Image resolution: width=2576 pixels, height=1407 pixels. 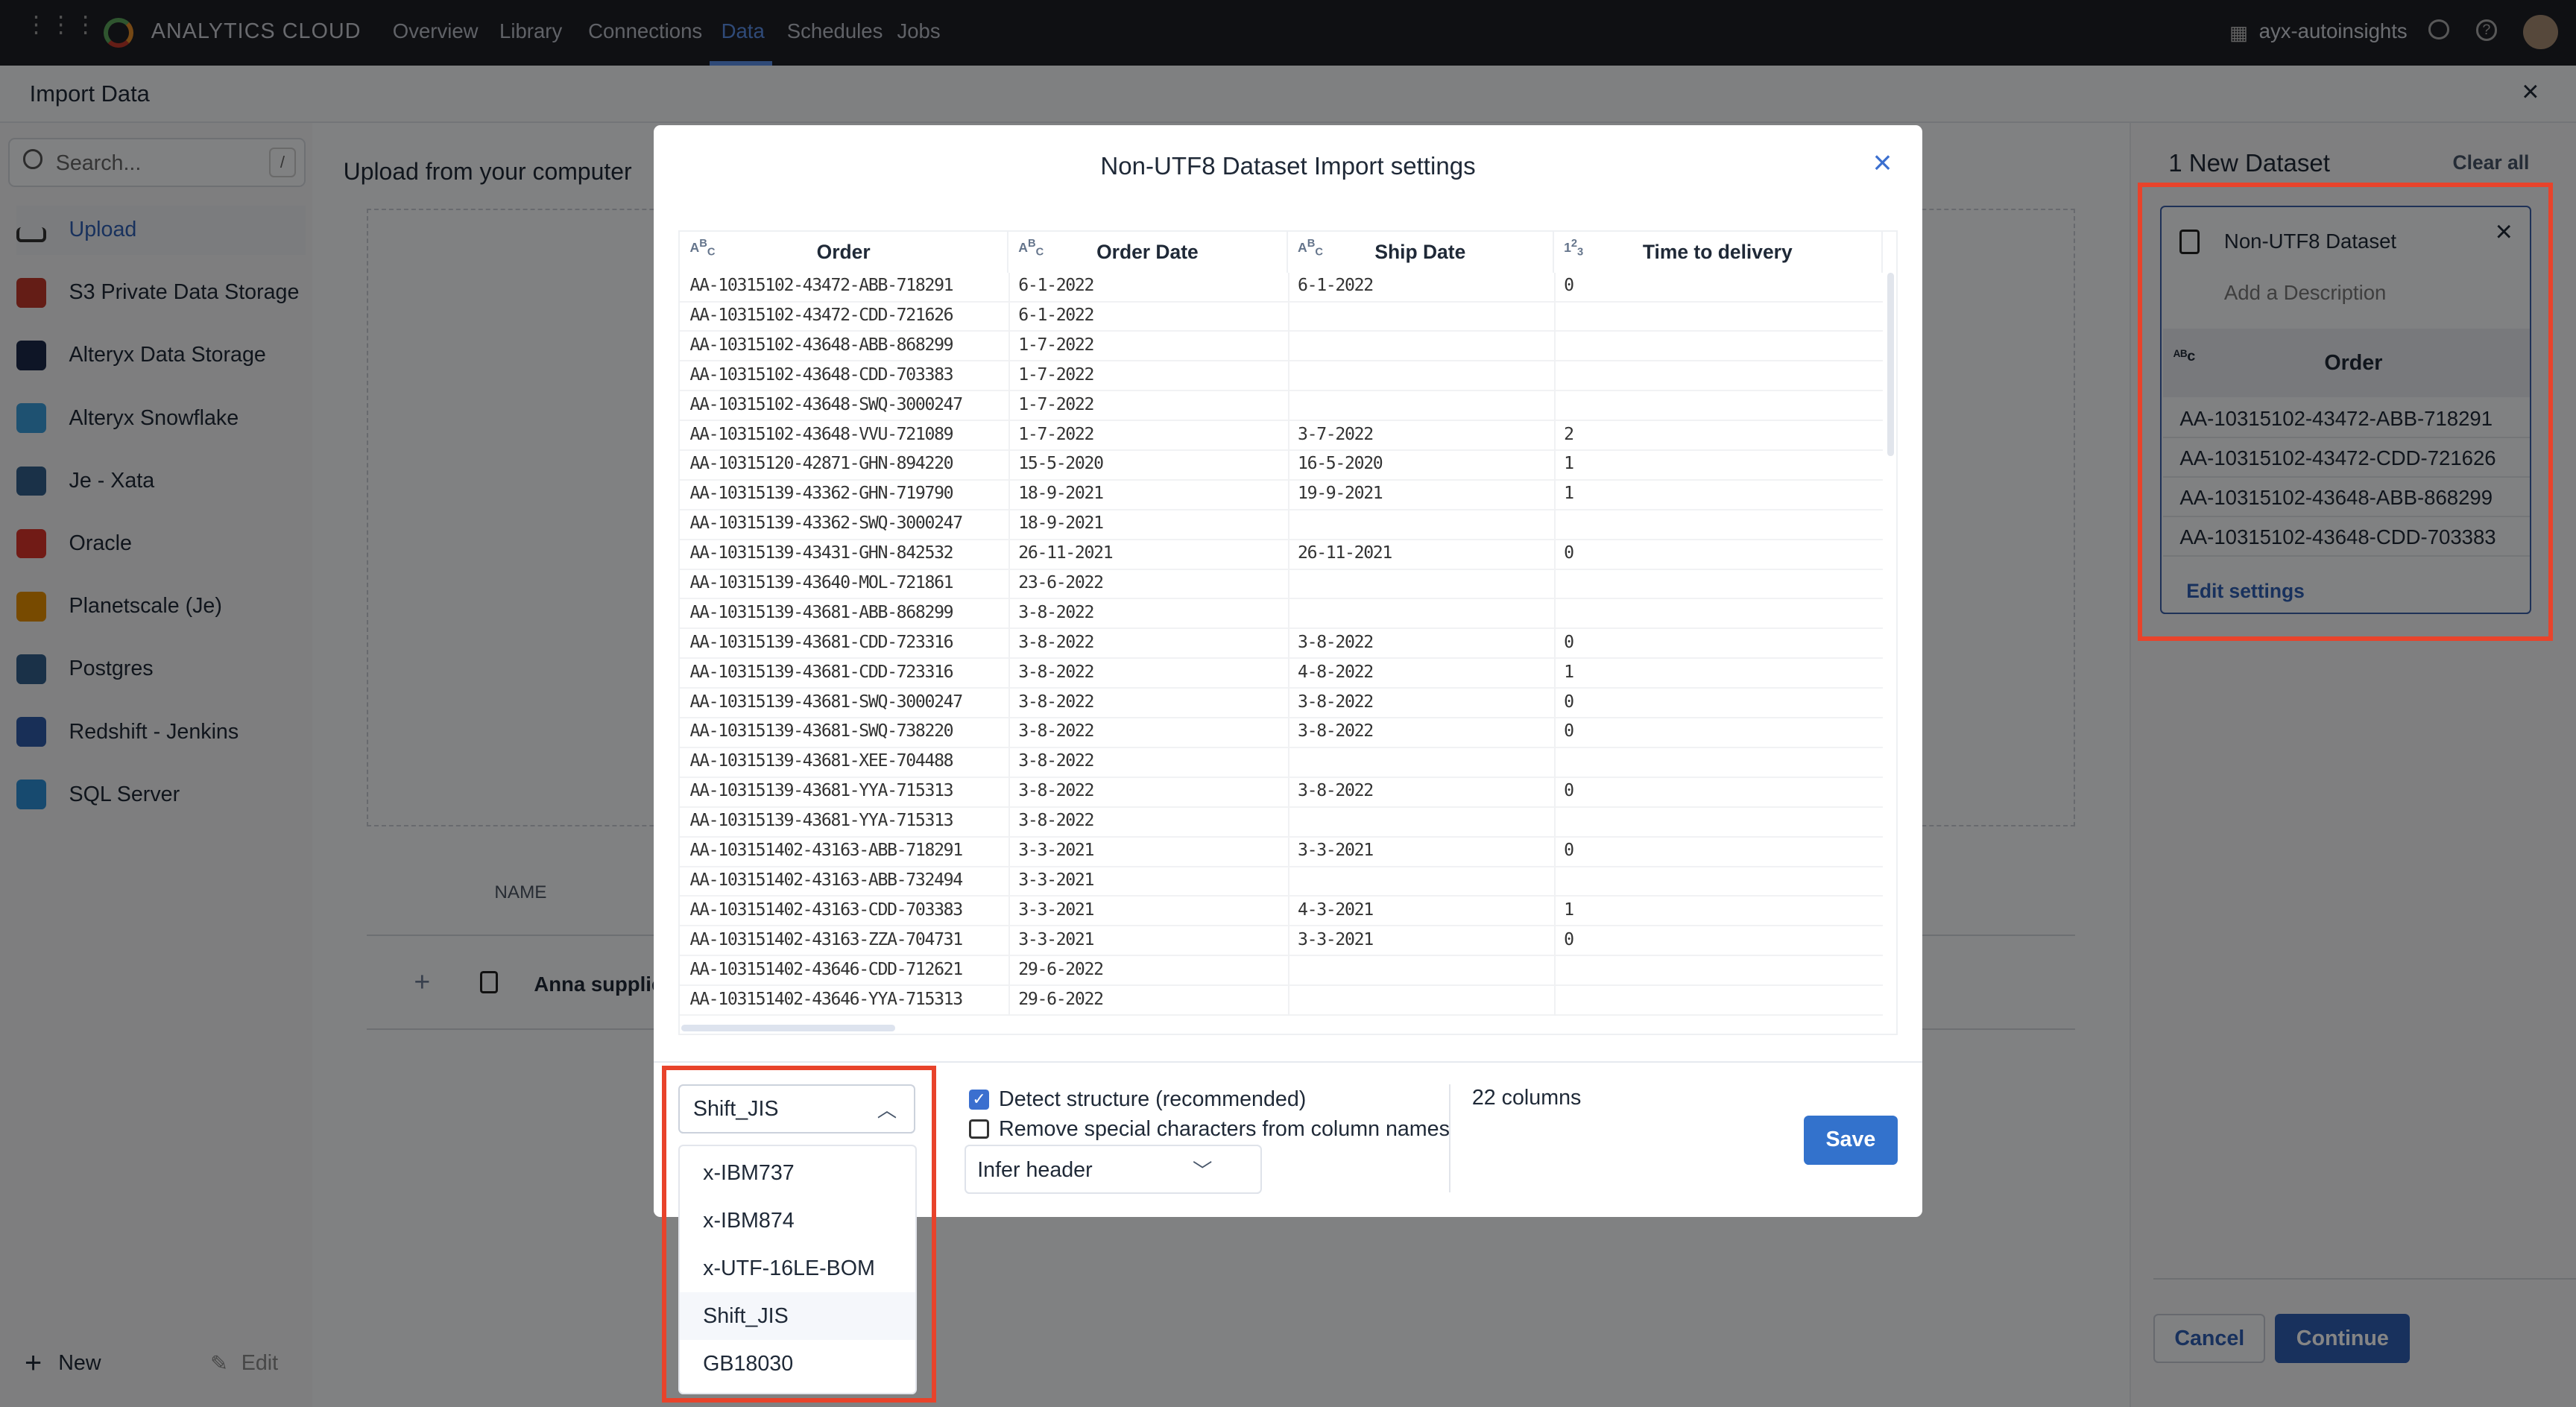 What do you see at coordinates (1113, 1170) in the screenshot?
I see `header-mode-select: Infer header ﹀` at bounding box center [1113, 1170].